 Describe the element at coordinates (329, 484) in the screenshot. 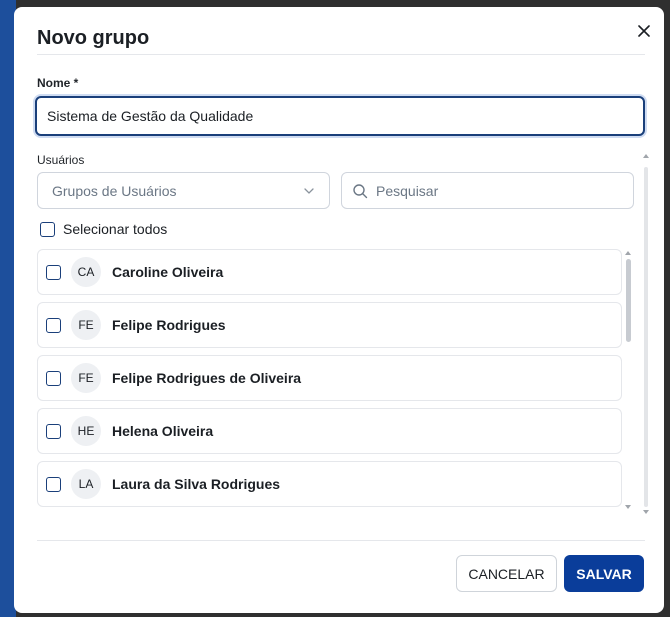

I see `user-row: LA Laura da Silva Rodrigues` at that location.